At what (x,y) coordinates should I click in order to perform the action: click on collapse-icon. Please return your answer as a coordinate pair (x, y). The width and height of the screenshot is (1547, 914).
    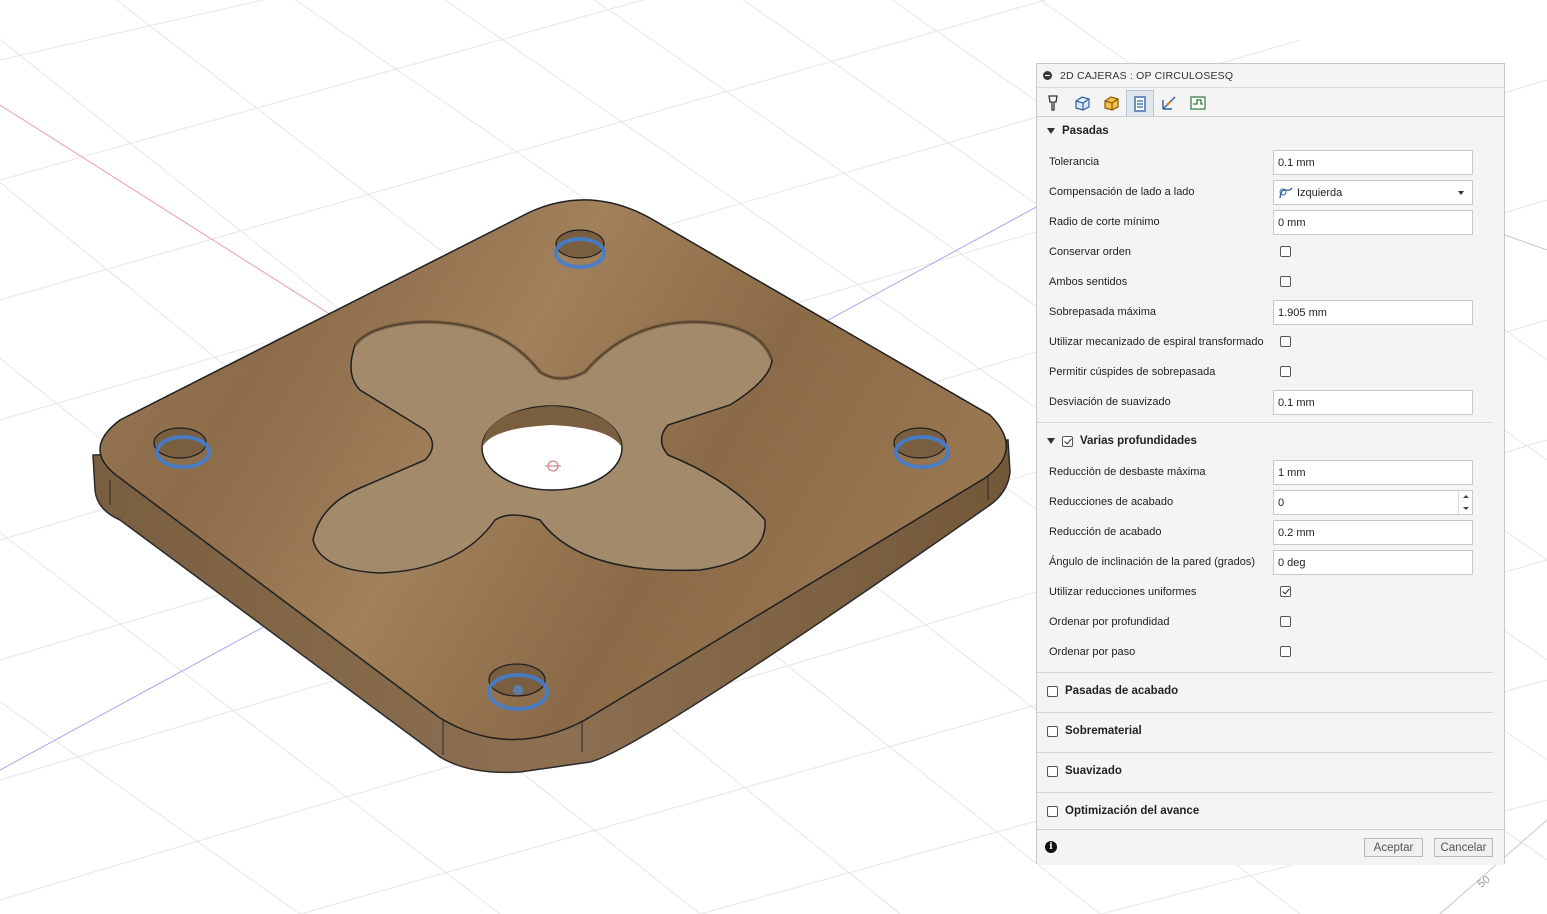
    Looking at the image, I should click on (1047, 75).